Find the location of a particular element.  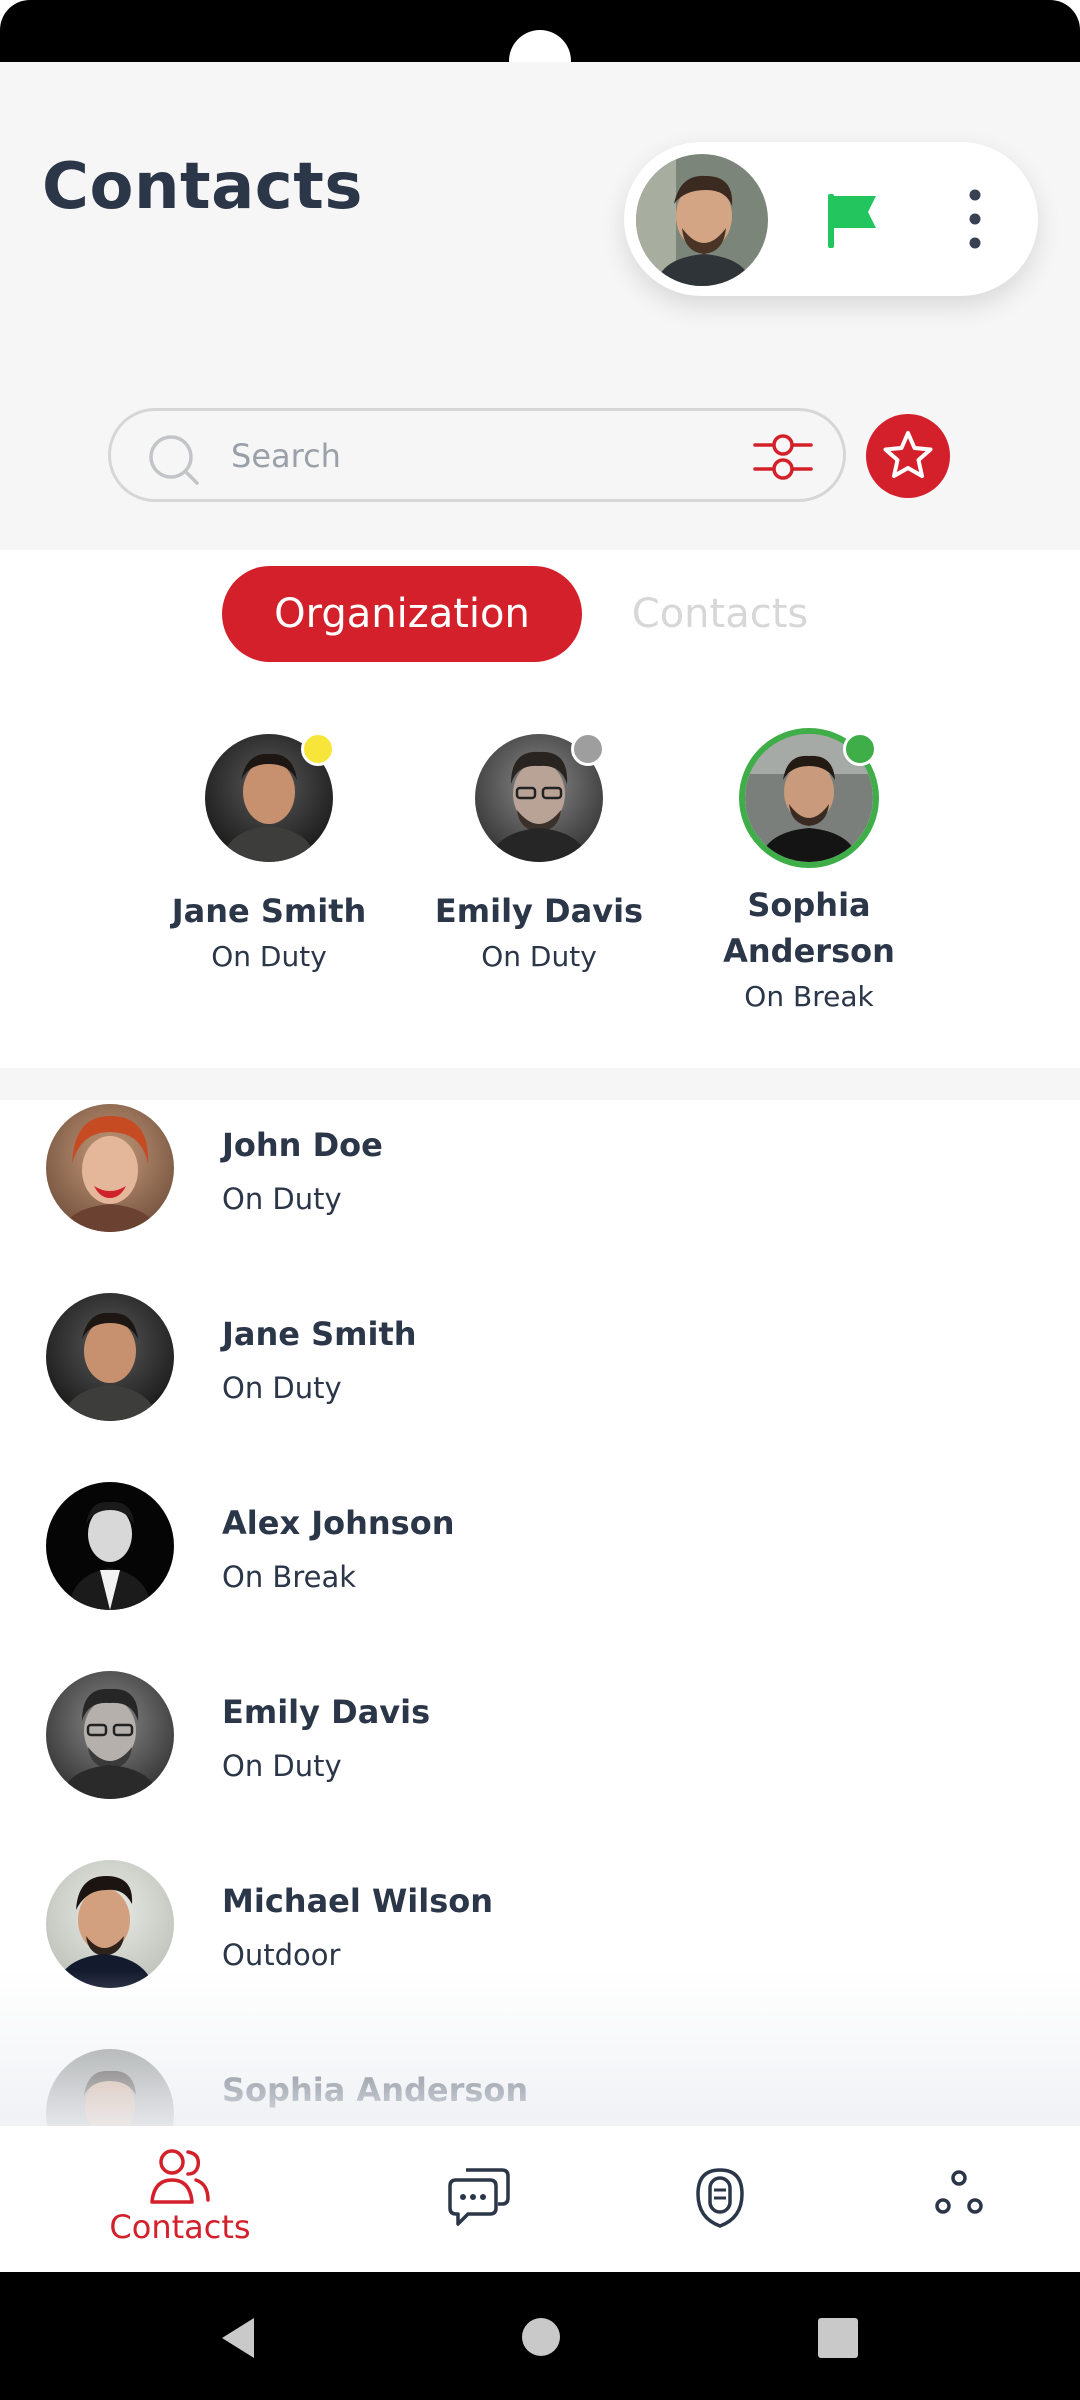

star-icon is located at coordinates (908, 454).